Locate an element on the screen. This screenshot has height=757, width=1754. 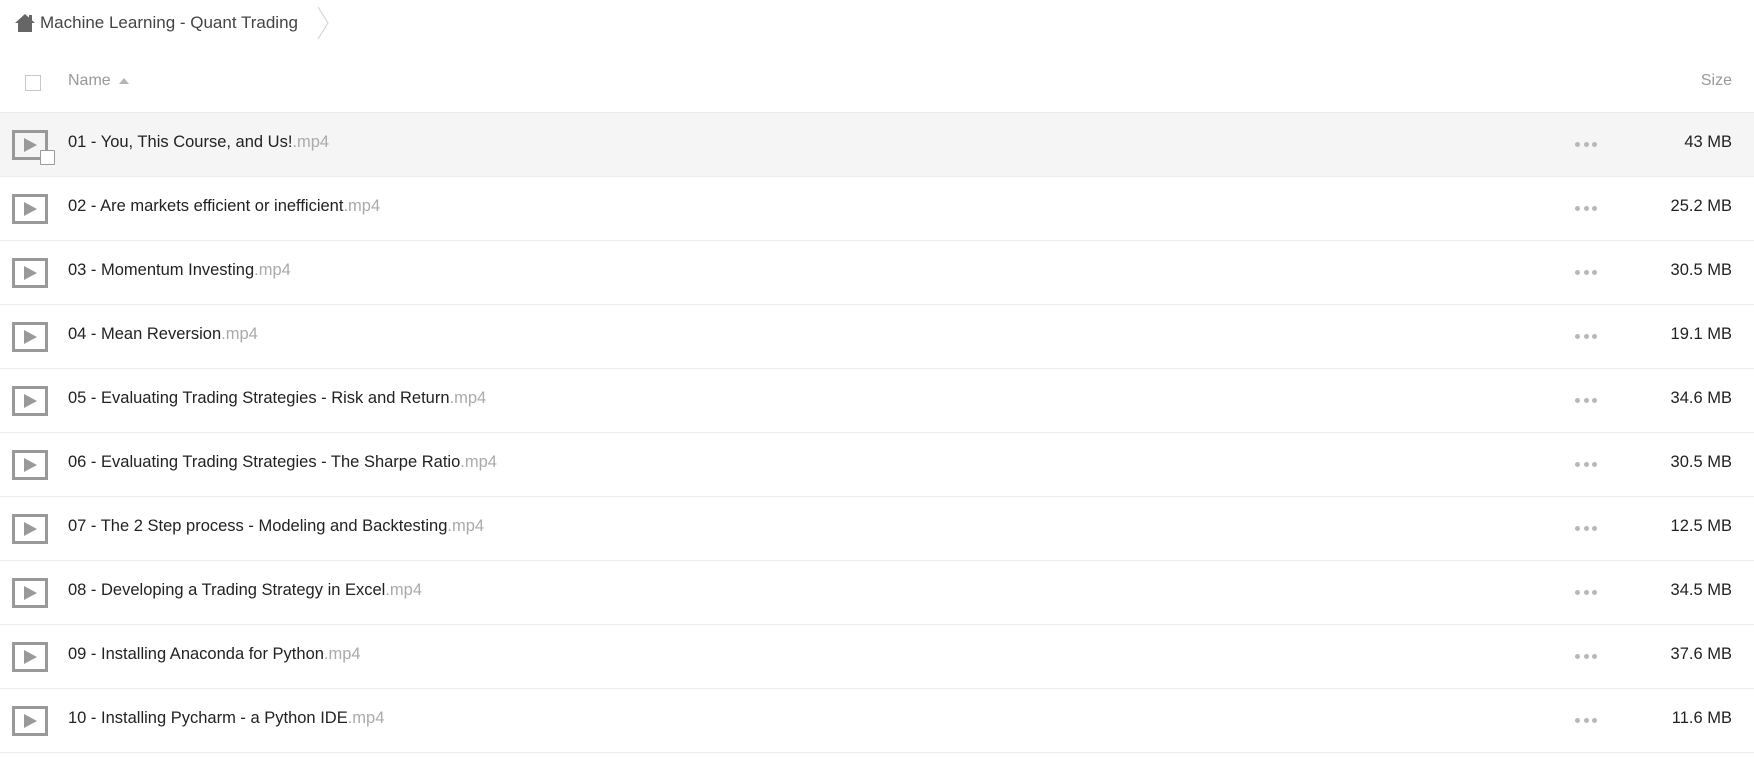
name-column-label: Name is located at coordinates (89, 80).